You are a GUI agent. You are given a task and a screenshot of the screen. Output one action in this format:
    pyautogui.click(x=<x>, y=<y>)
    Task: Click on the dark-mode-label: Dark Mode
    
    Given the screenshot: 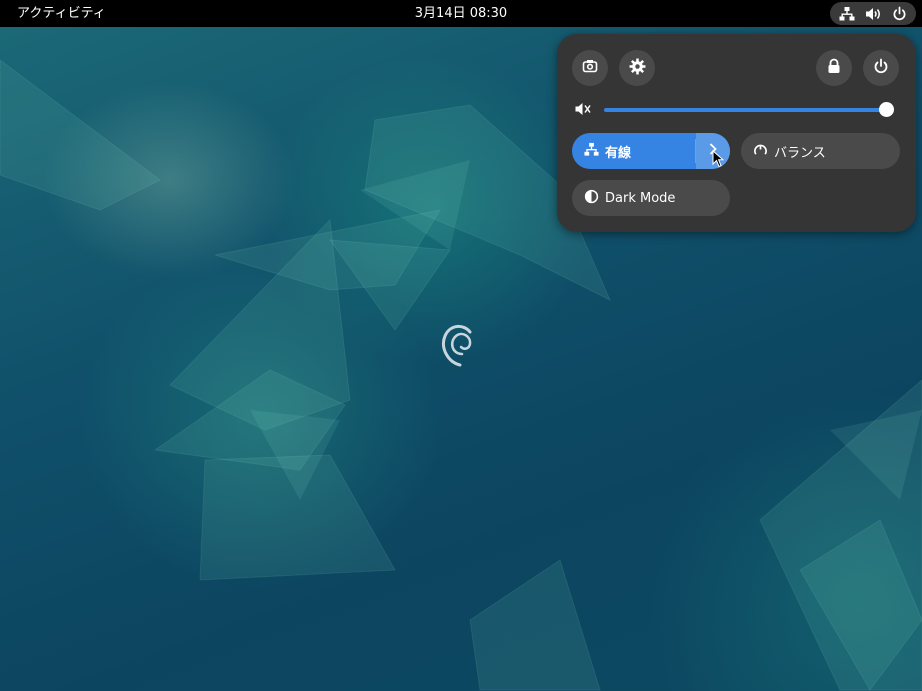 What is the action you would take?
    pyautogui.click(x=640, y=198)
    